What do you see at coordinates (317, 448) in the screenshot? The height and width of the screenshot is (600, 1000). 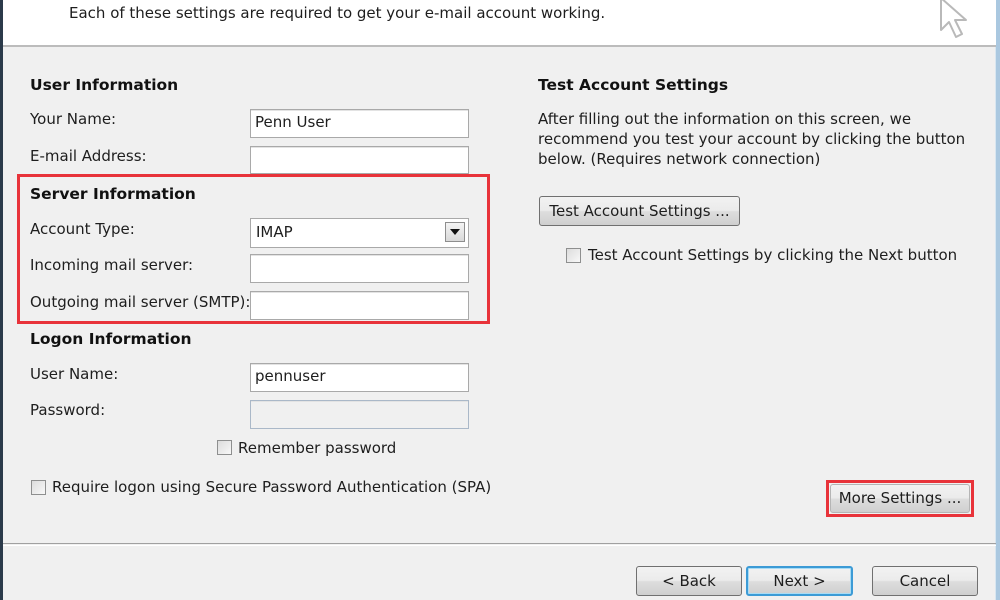 I see `remember-password-label: Remember password` at bounding box center [317, 448].